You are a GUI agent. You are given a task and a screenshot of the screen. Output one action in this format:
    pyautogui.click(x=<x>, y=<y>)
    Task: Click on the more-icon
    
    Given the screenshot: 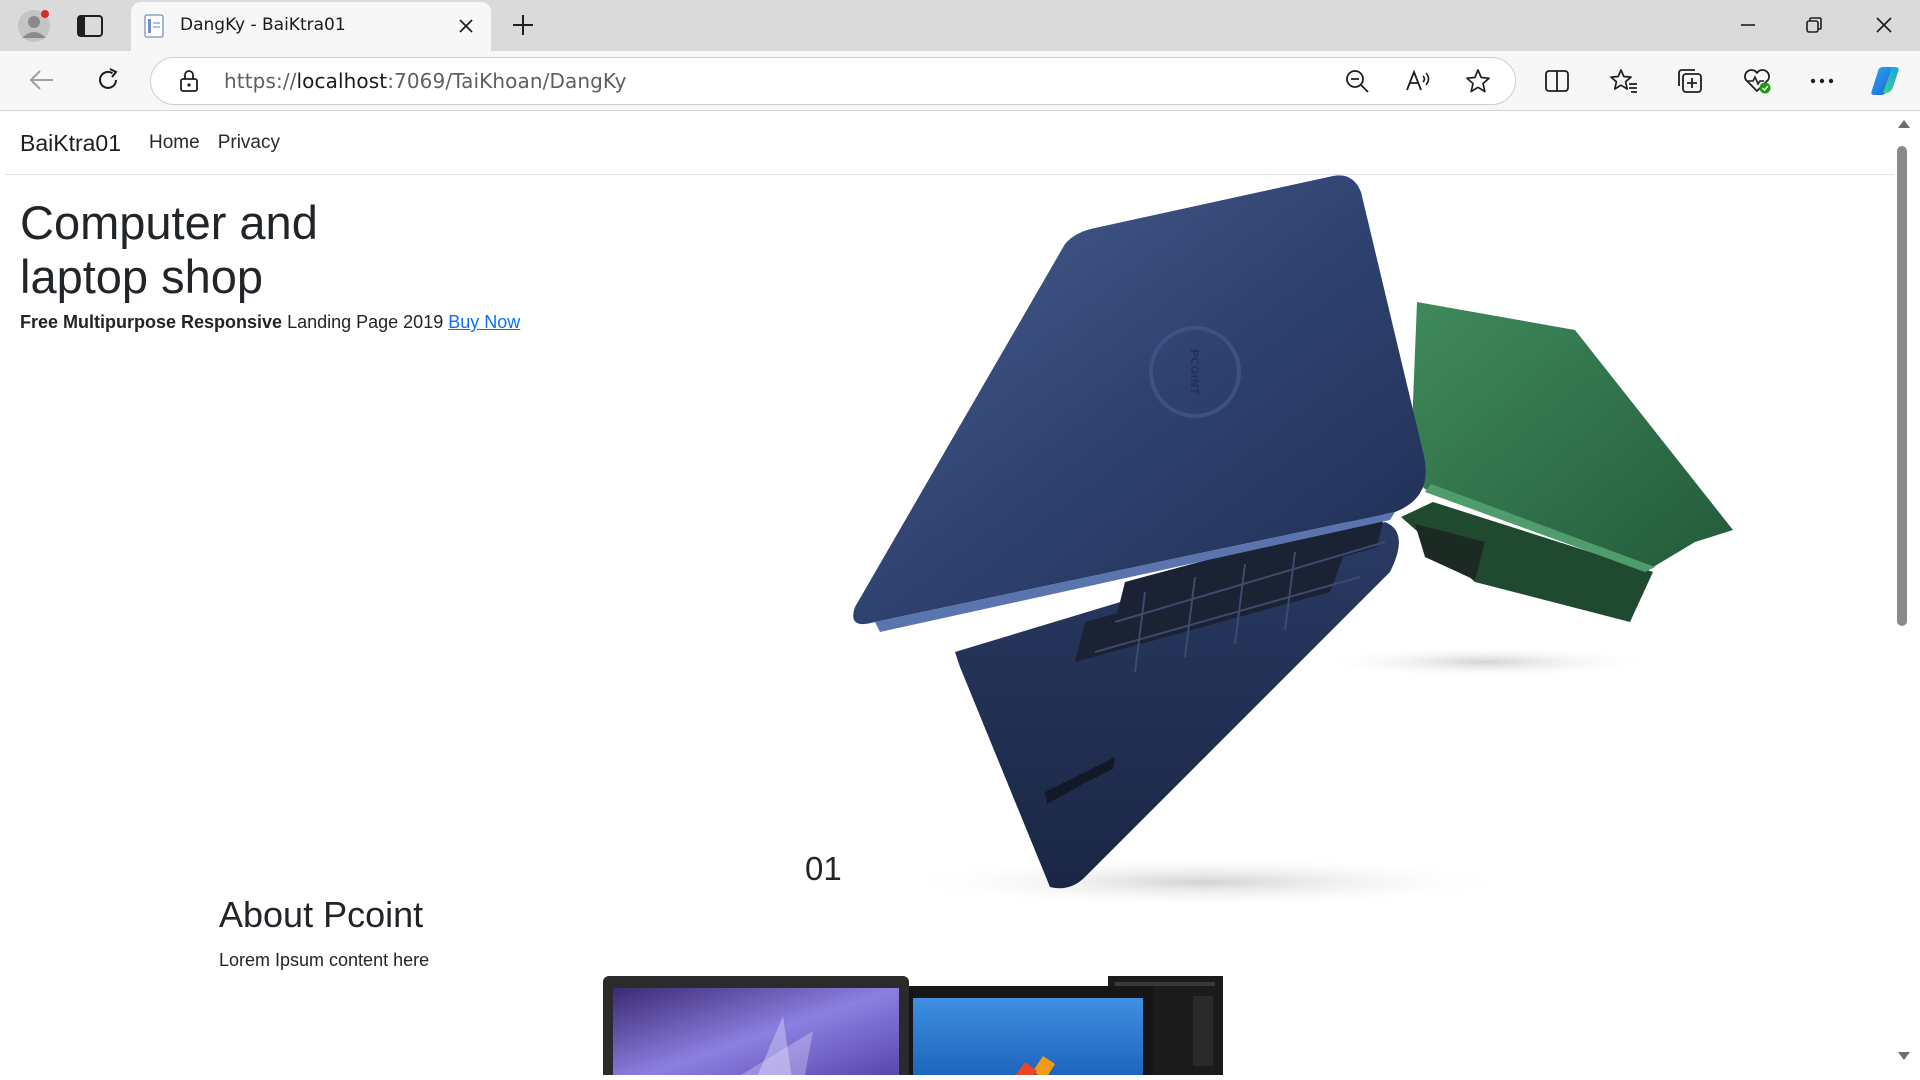 What is the action you would take?
    pyautogui.click(x=1822, y=81)
    